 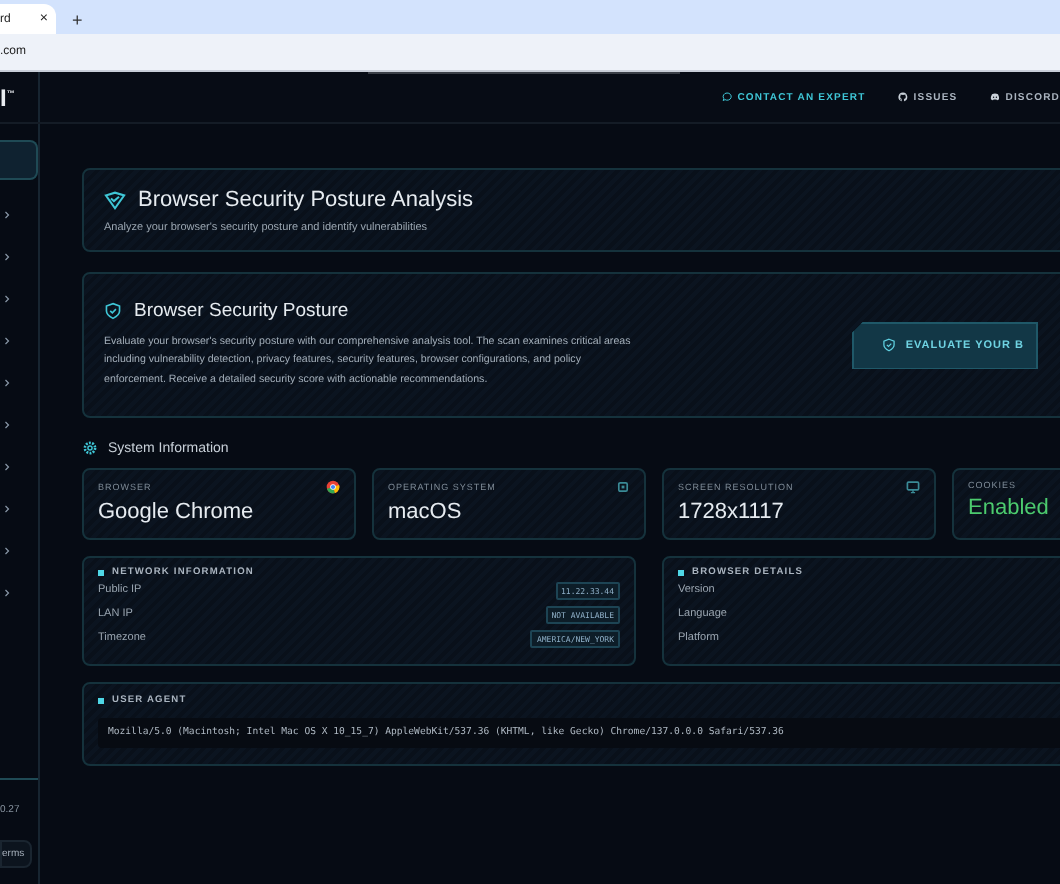 I want to click on stat-value: macOS, so click(x=426, y=512).